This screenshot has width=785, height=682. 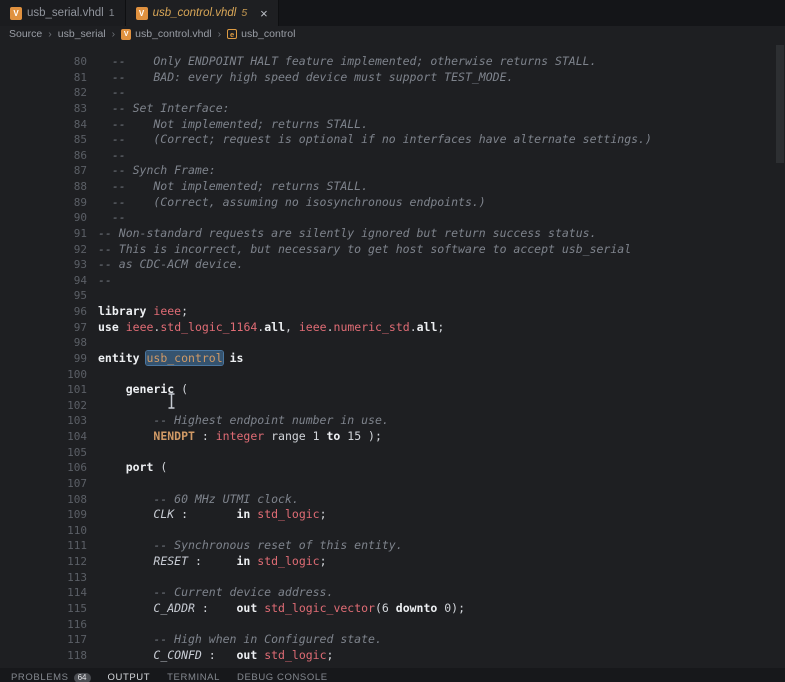 I want to click on code-line: 116, so click(x=392, y=625).